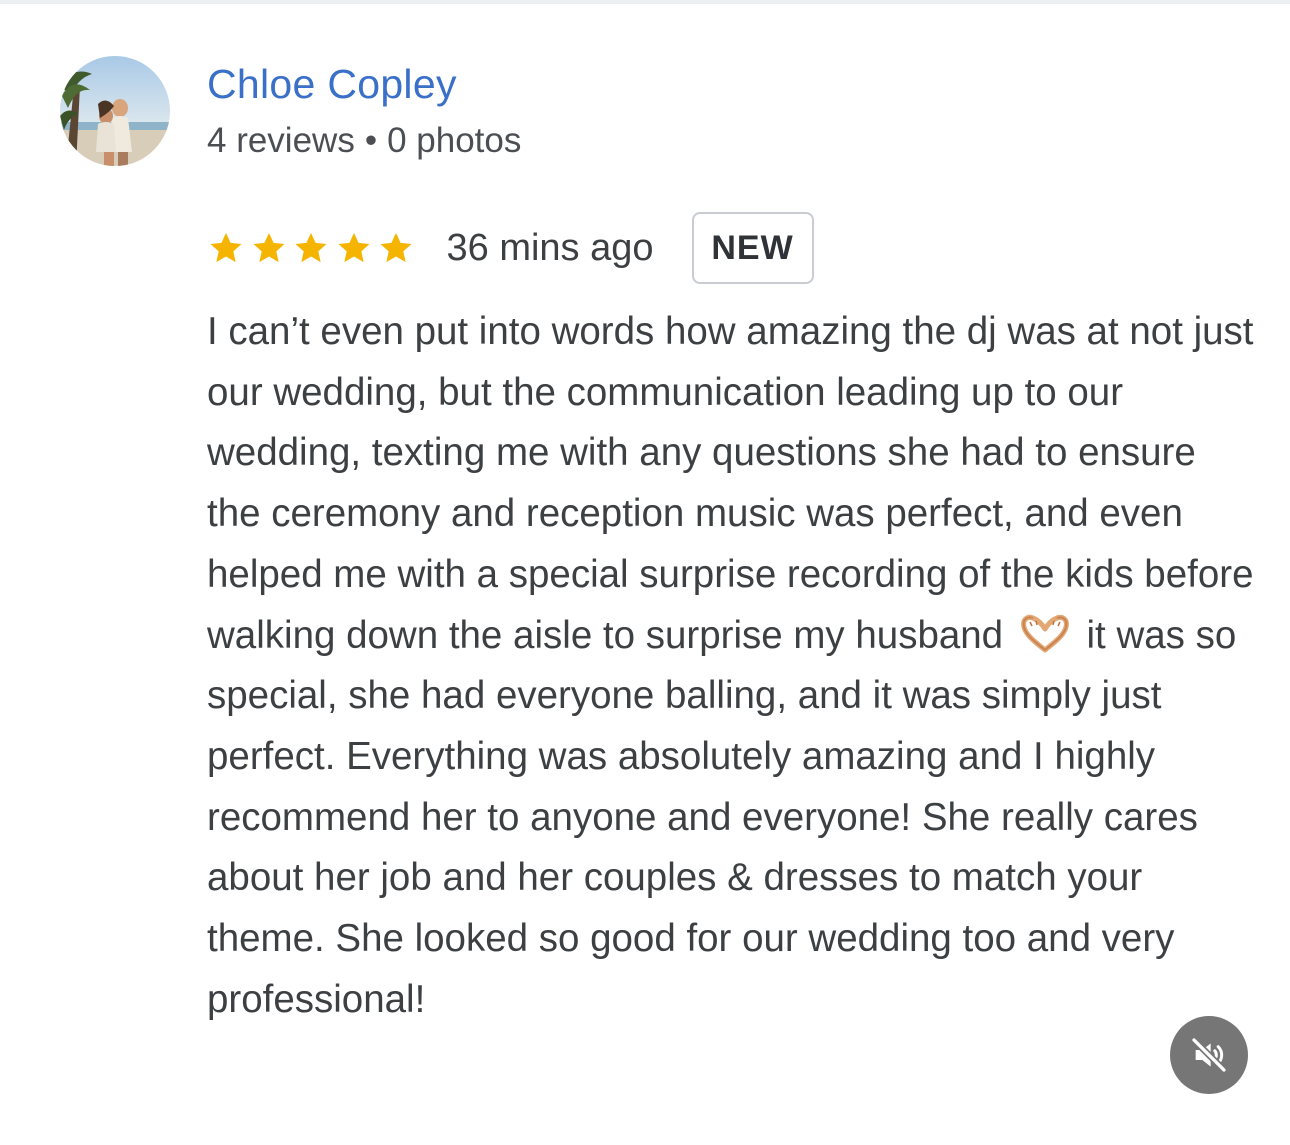 Image resolution: width=1290 pixels, height=1145 pixels. What do you see at coordinates (550, 247) in the screenshot?
I see `review-time: 36 mins ago` at bounding box center [550, 247].